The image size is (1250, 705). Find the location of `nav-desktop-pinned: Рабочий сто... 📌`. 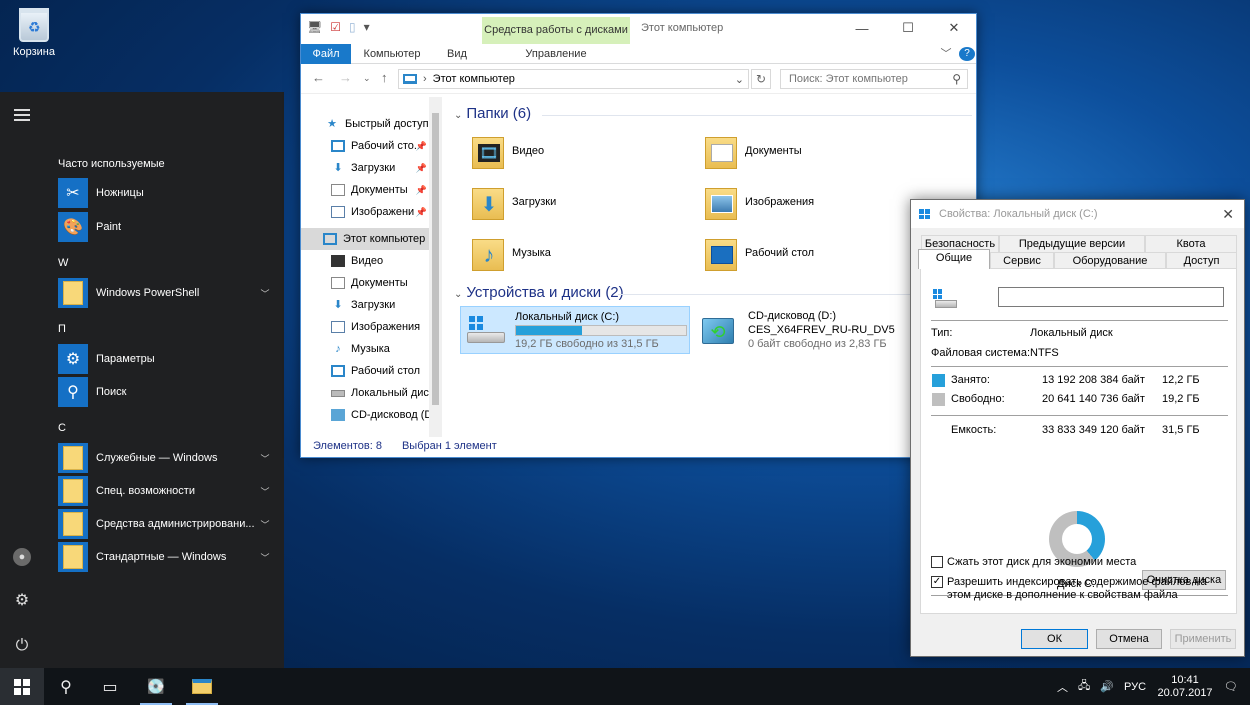

nav-desktop-pinned: Рабочий сто... 📌 is located at coordinates (365, 146).